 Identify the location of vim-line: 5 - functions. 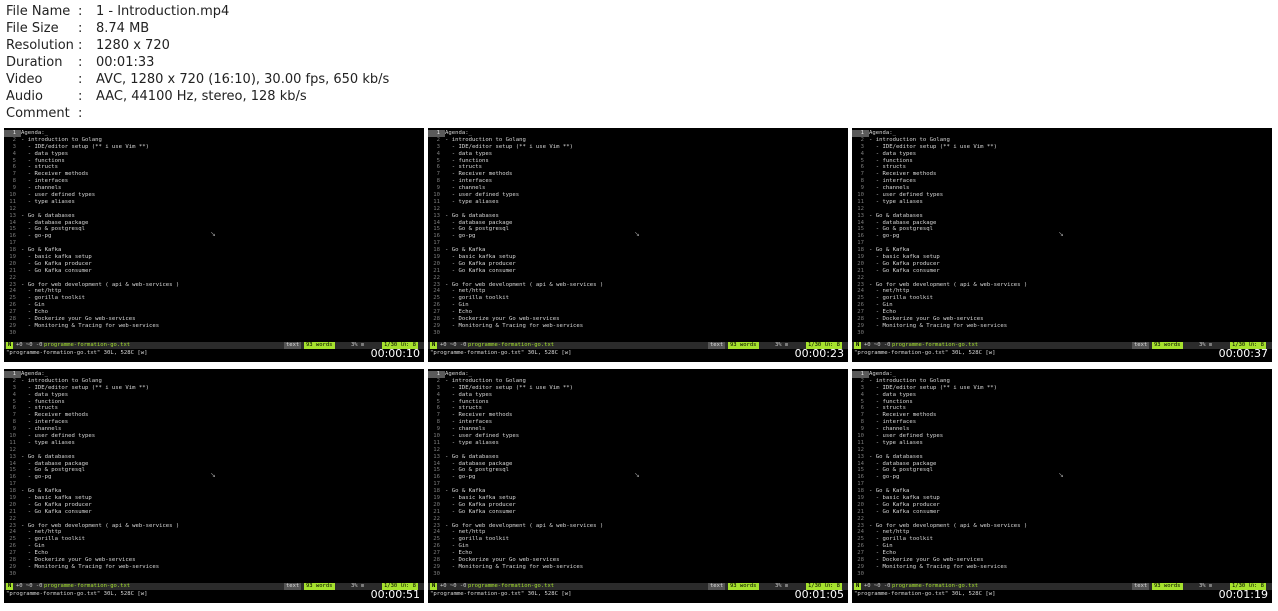
(638, 402).